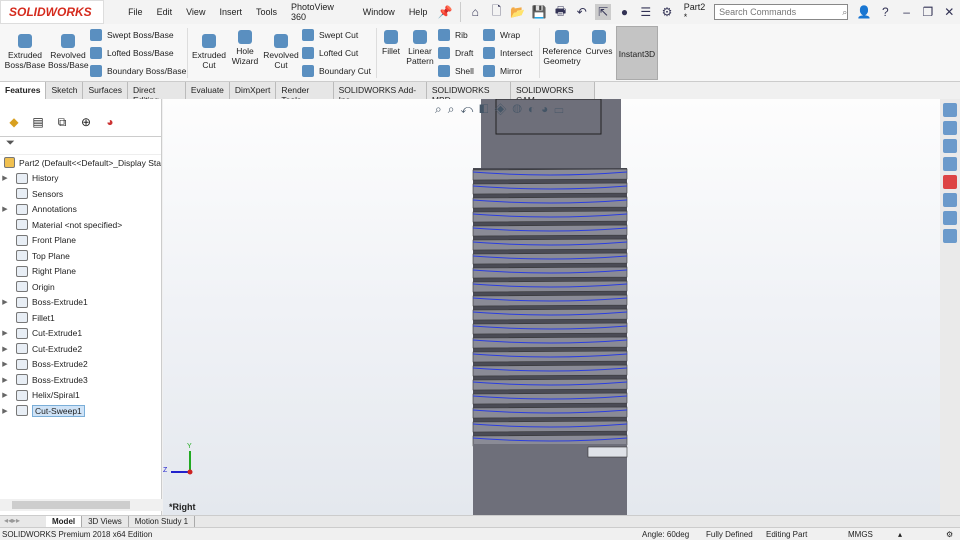  What do you see at coordinates (65, 90) in the screenshot?
I see `tab-sketch: Sketch` at bounding box center [65, 90].